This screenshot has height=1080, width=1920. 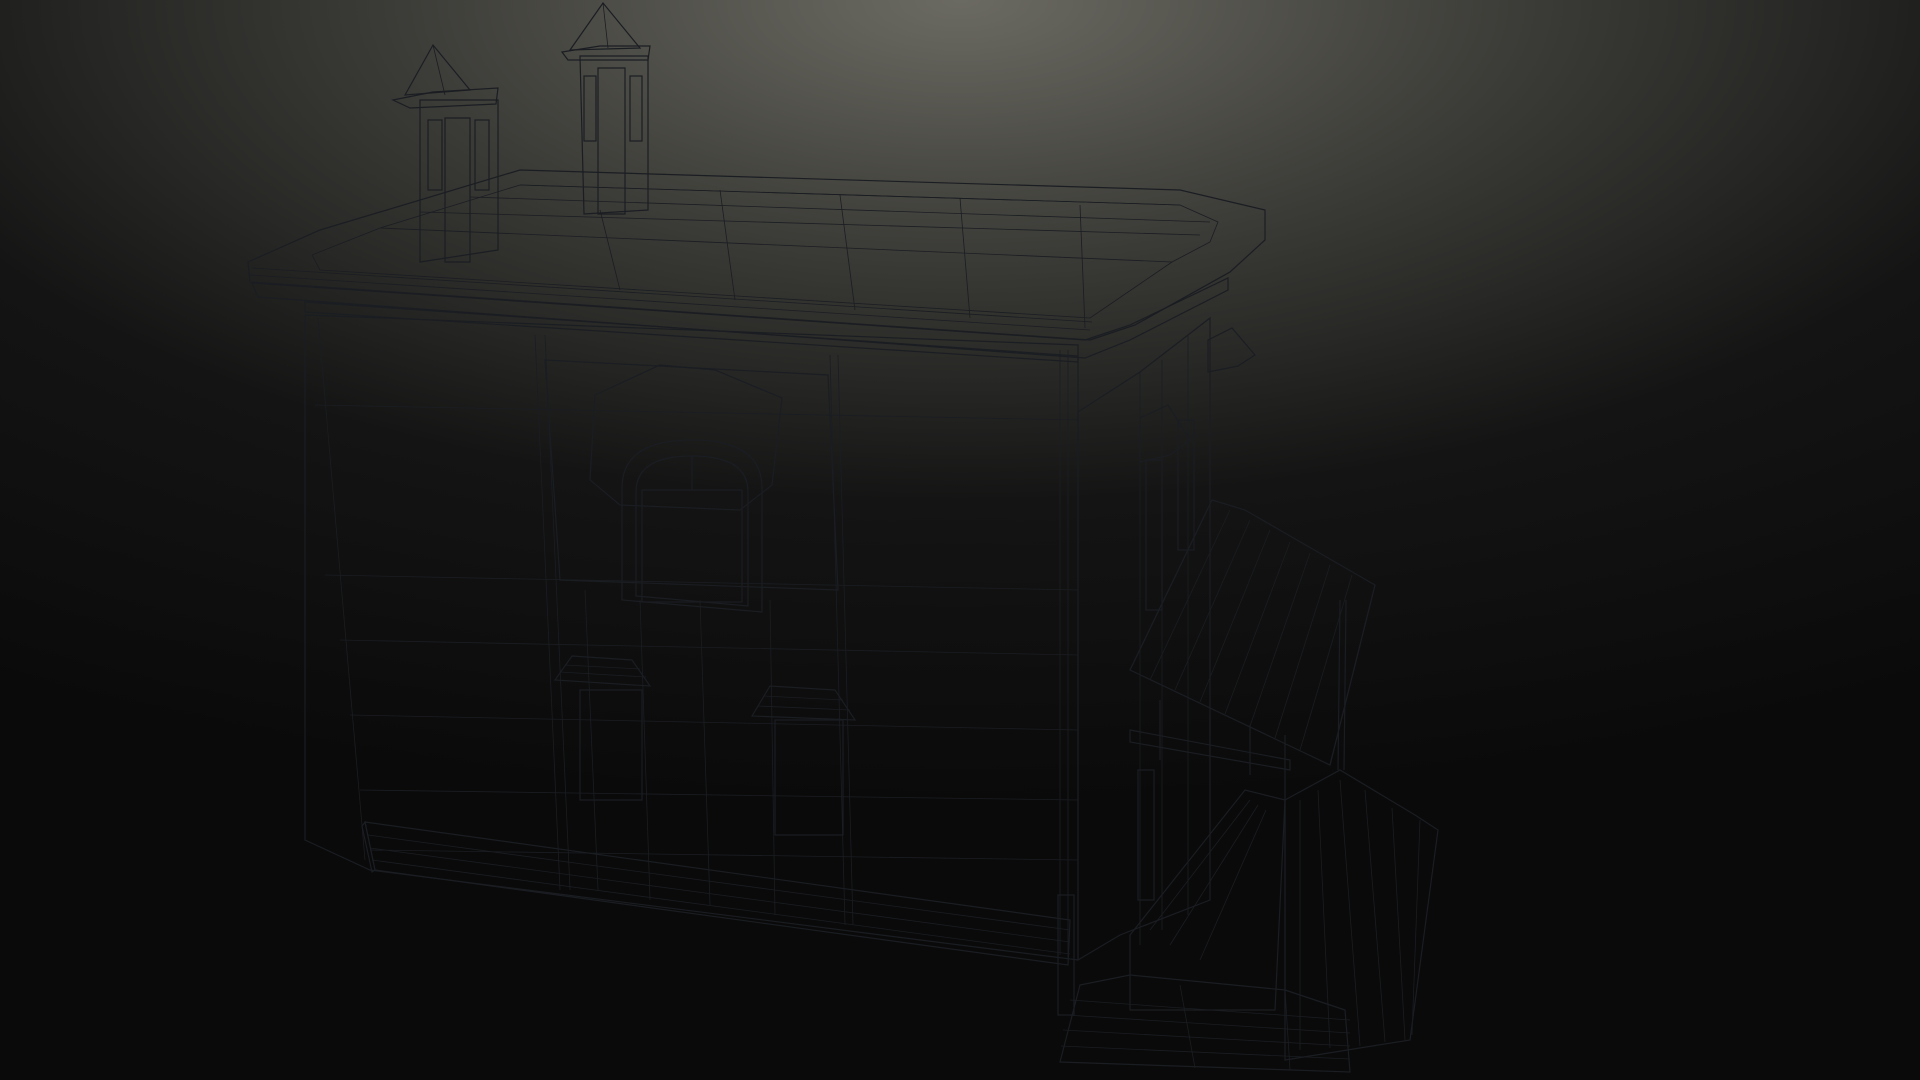 I want to click on base-plinth, so click(x=716, y=893).